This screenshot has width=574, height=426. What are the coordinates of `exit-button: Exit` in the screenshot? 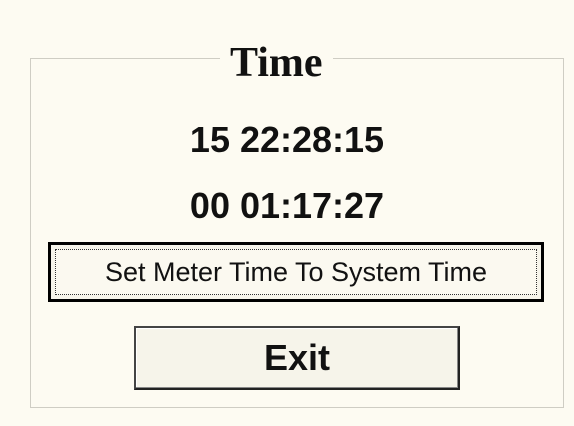 It's located at (297, 358).